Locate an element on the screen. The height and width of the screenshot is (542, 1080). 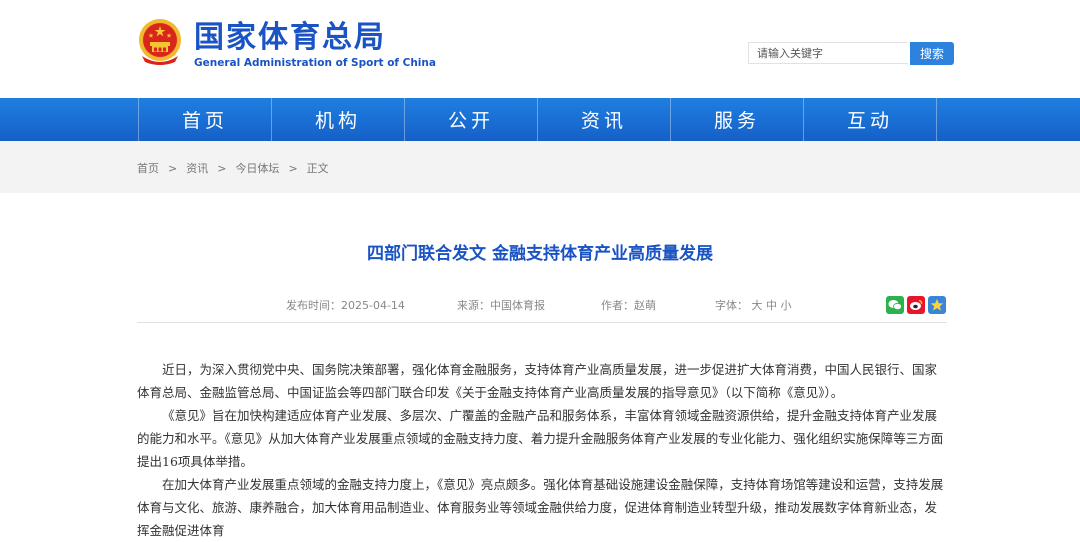
breadcrumb-current: 正文 is located at coordinates (317, 168).